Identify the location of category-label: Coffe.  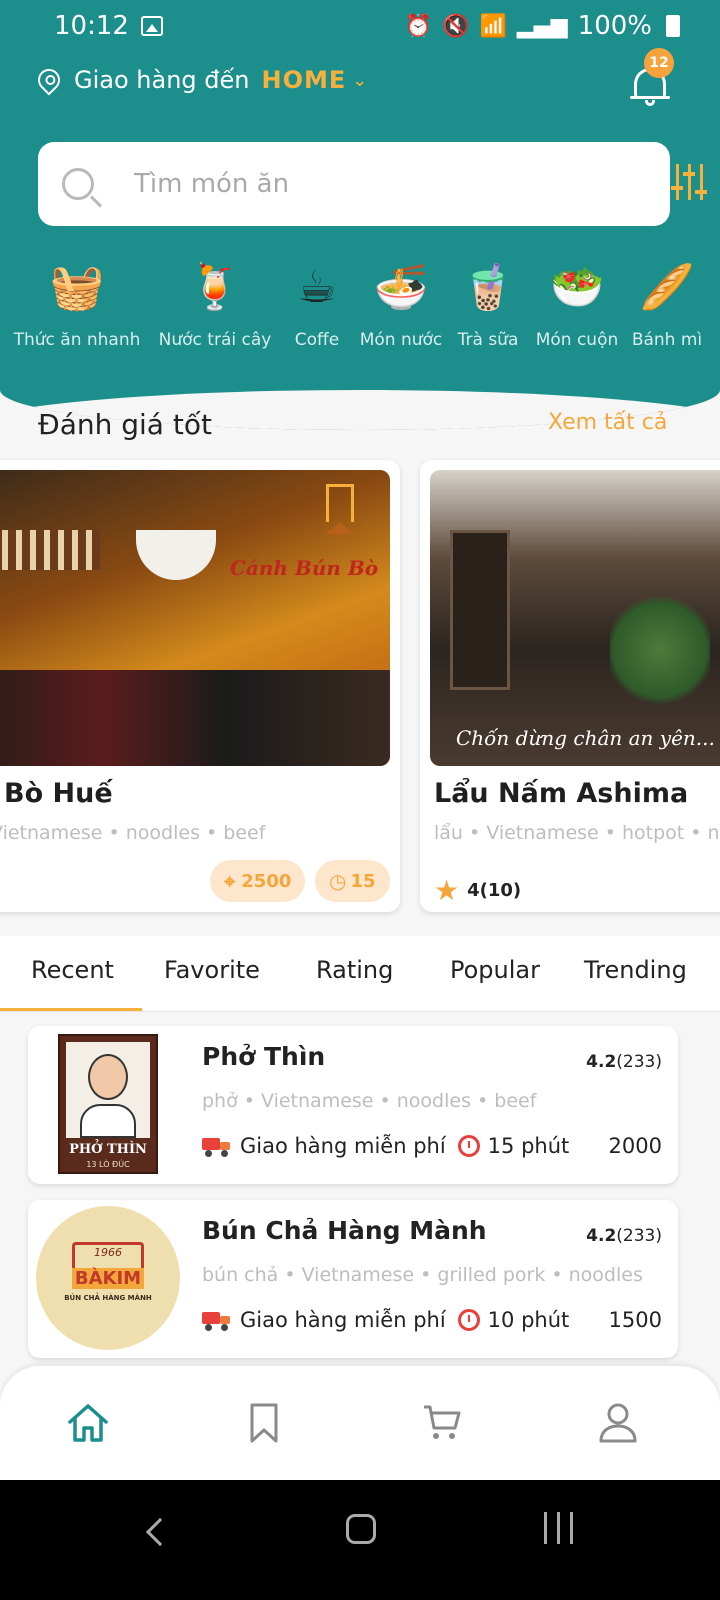
(317, 340).